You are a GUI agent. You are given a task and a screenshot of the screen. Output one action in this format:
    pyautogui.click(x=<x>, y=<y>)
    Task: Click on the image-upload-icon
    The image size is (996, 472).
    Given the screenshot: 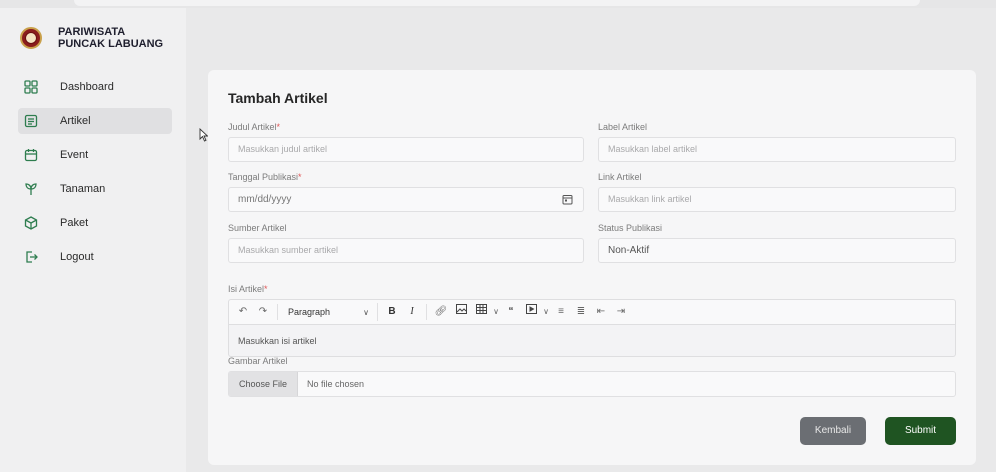 What is the action you would take?
    pyautogui.click(x=461, y=312)
    